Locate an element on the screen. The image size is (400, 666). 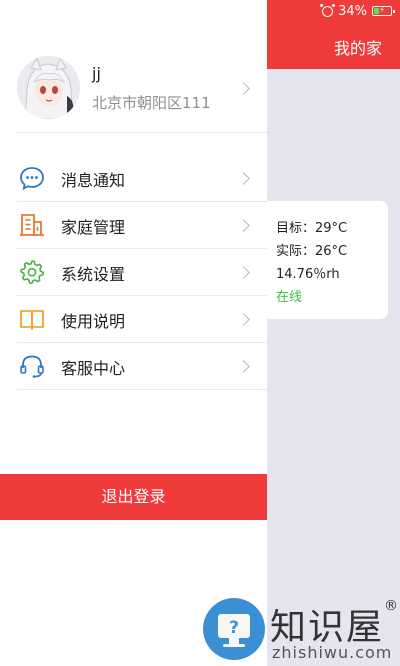
watermark-logo: ? is located at coordinates (234, 629).